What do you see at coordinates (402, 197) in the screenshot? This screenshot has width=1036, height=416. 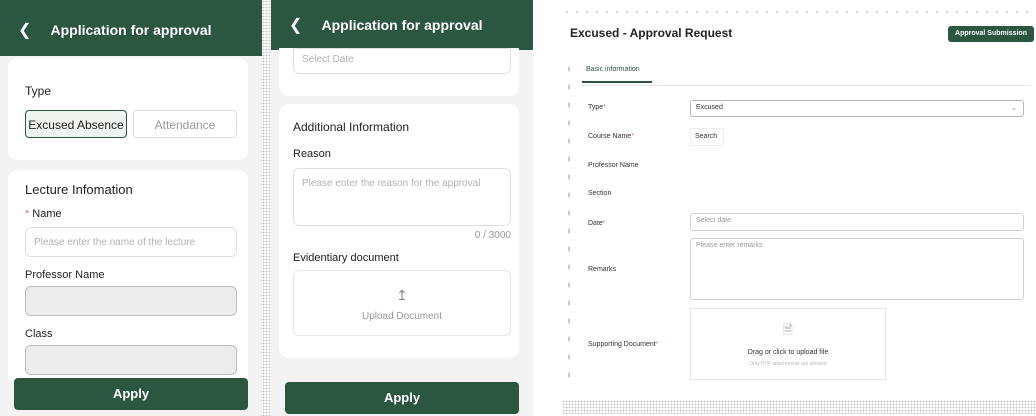 I see `reason-textarea: Please enter the reason for the approval` at bounding box center [402, 197].